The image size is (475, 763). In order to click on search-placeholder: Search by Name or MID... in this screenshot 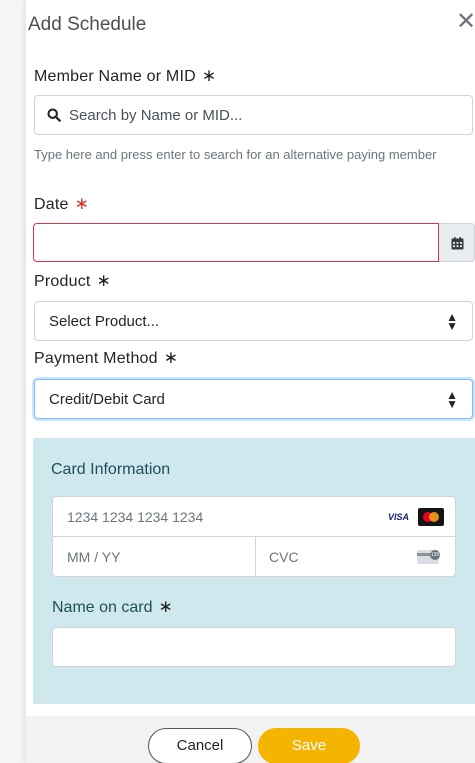, I will do `click(156, 115)`.